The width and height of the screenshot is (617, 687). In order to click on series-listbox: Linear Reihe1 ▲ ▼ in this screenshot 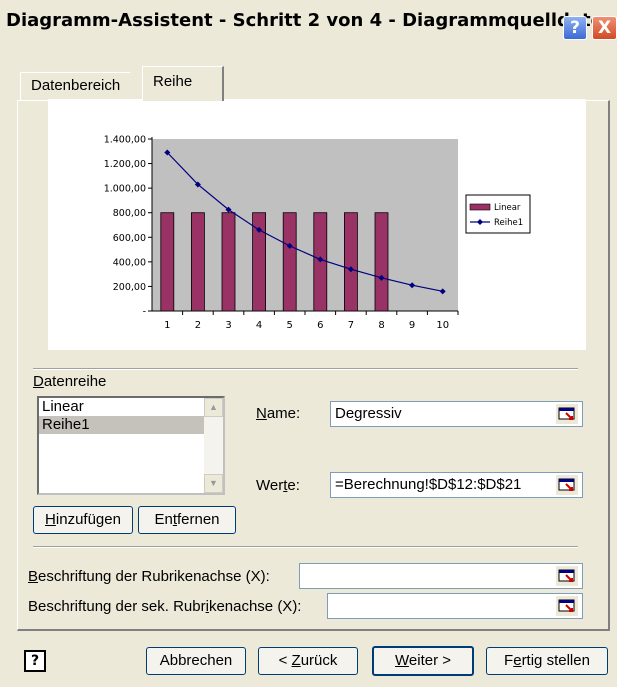, I will do `click(131, 445)`.